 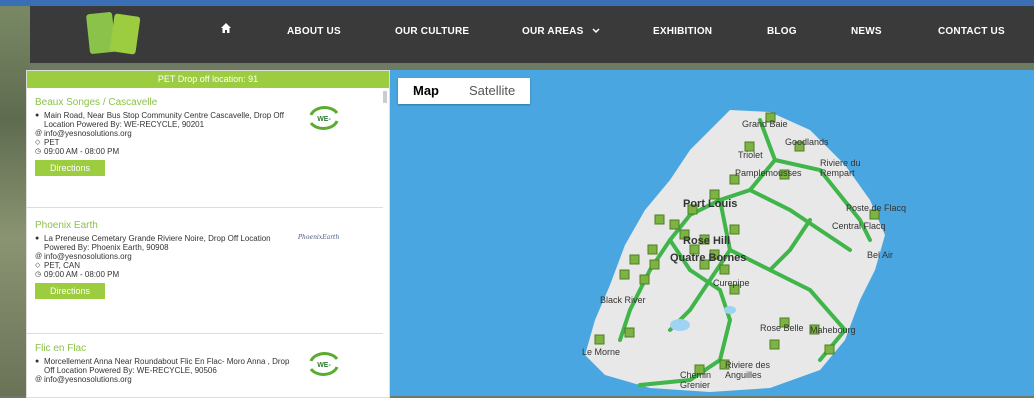 What do you see at coordinates (880, 255) in the screenshot?
I see `map-label-bel-air: Bel Air` at bounding box center [880, 255].